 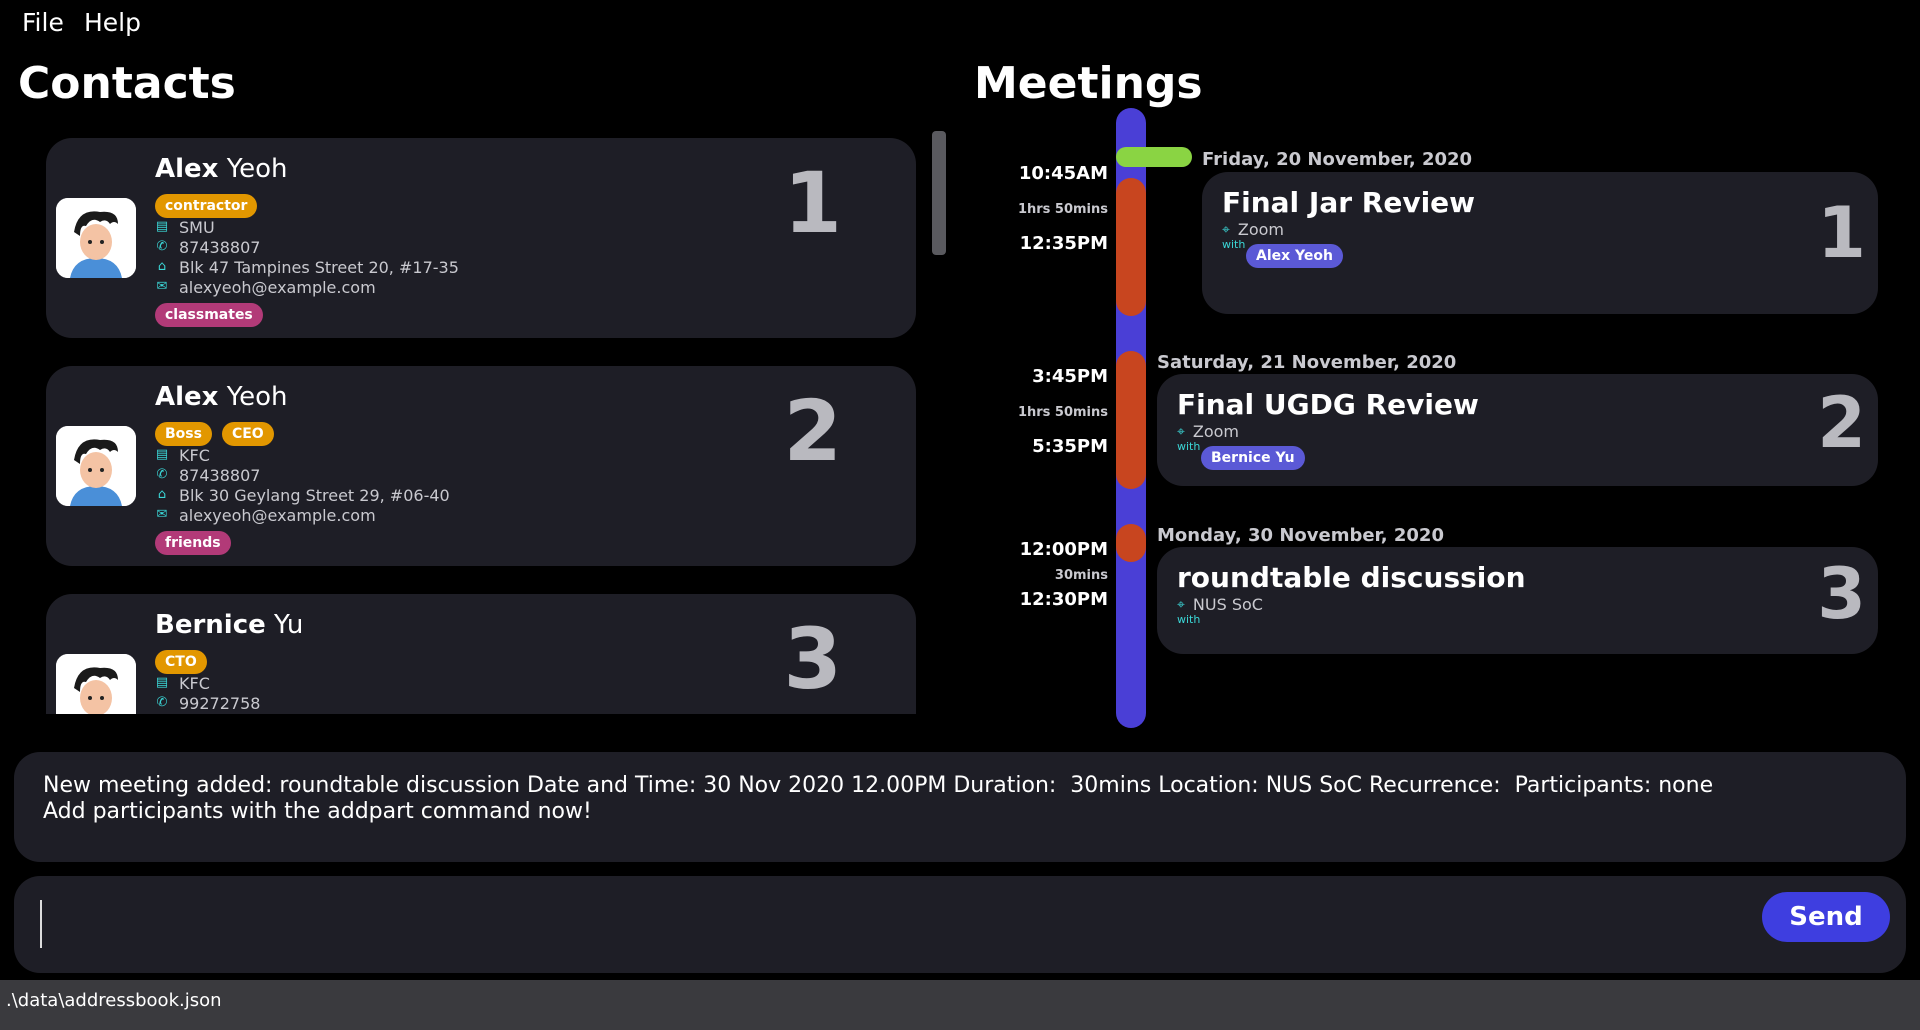 What do you see at coordinates (1300, 535) in the screenshot?
I see `meeting-date: Monday, 30 November, 2020` at bounding box center [1300, 535].